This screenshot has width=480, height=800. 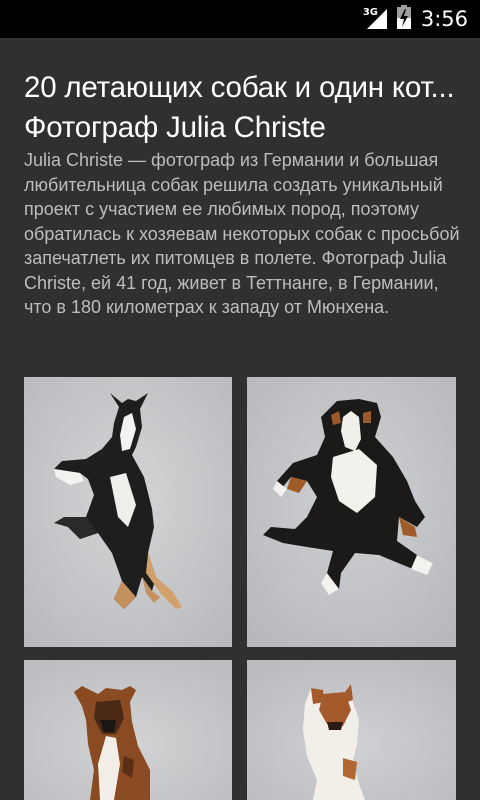 What do you see at coordinates (370, 12) in the screenshot?
I see `network-type-label: 3G` at bounding box center [370, 12].